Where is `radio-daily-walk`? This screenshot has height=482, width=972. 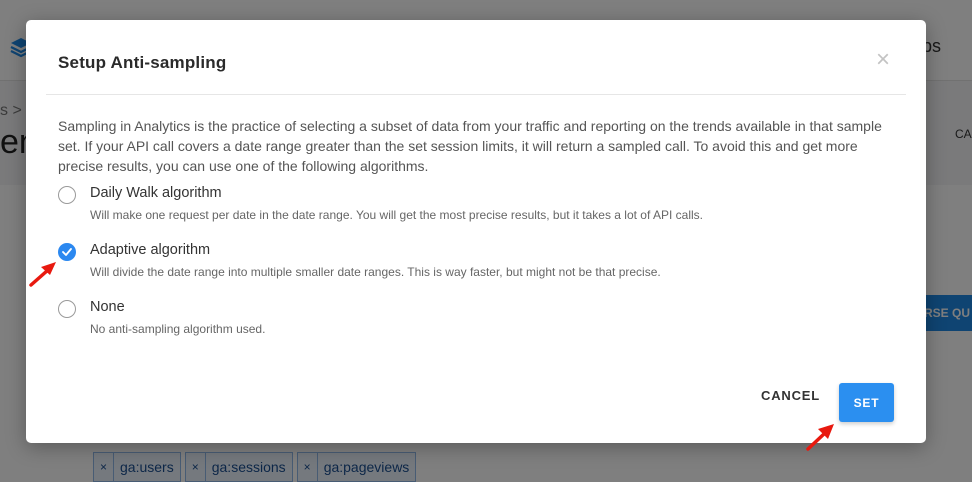 radio-daily-walk is located at coordinates (67, 195).